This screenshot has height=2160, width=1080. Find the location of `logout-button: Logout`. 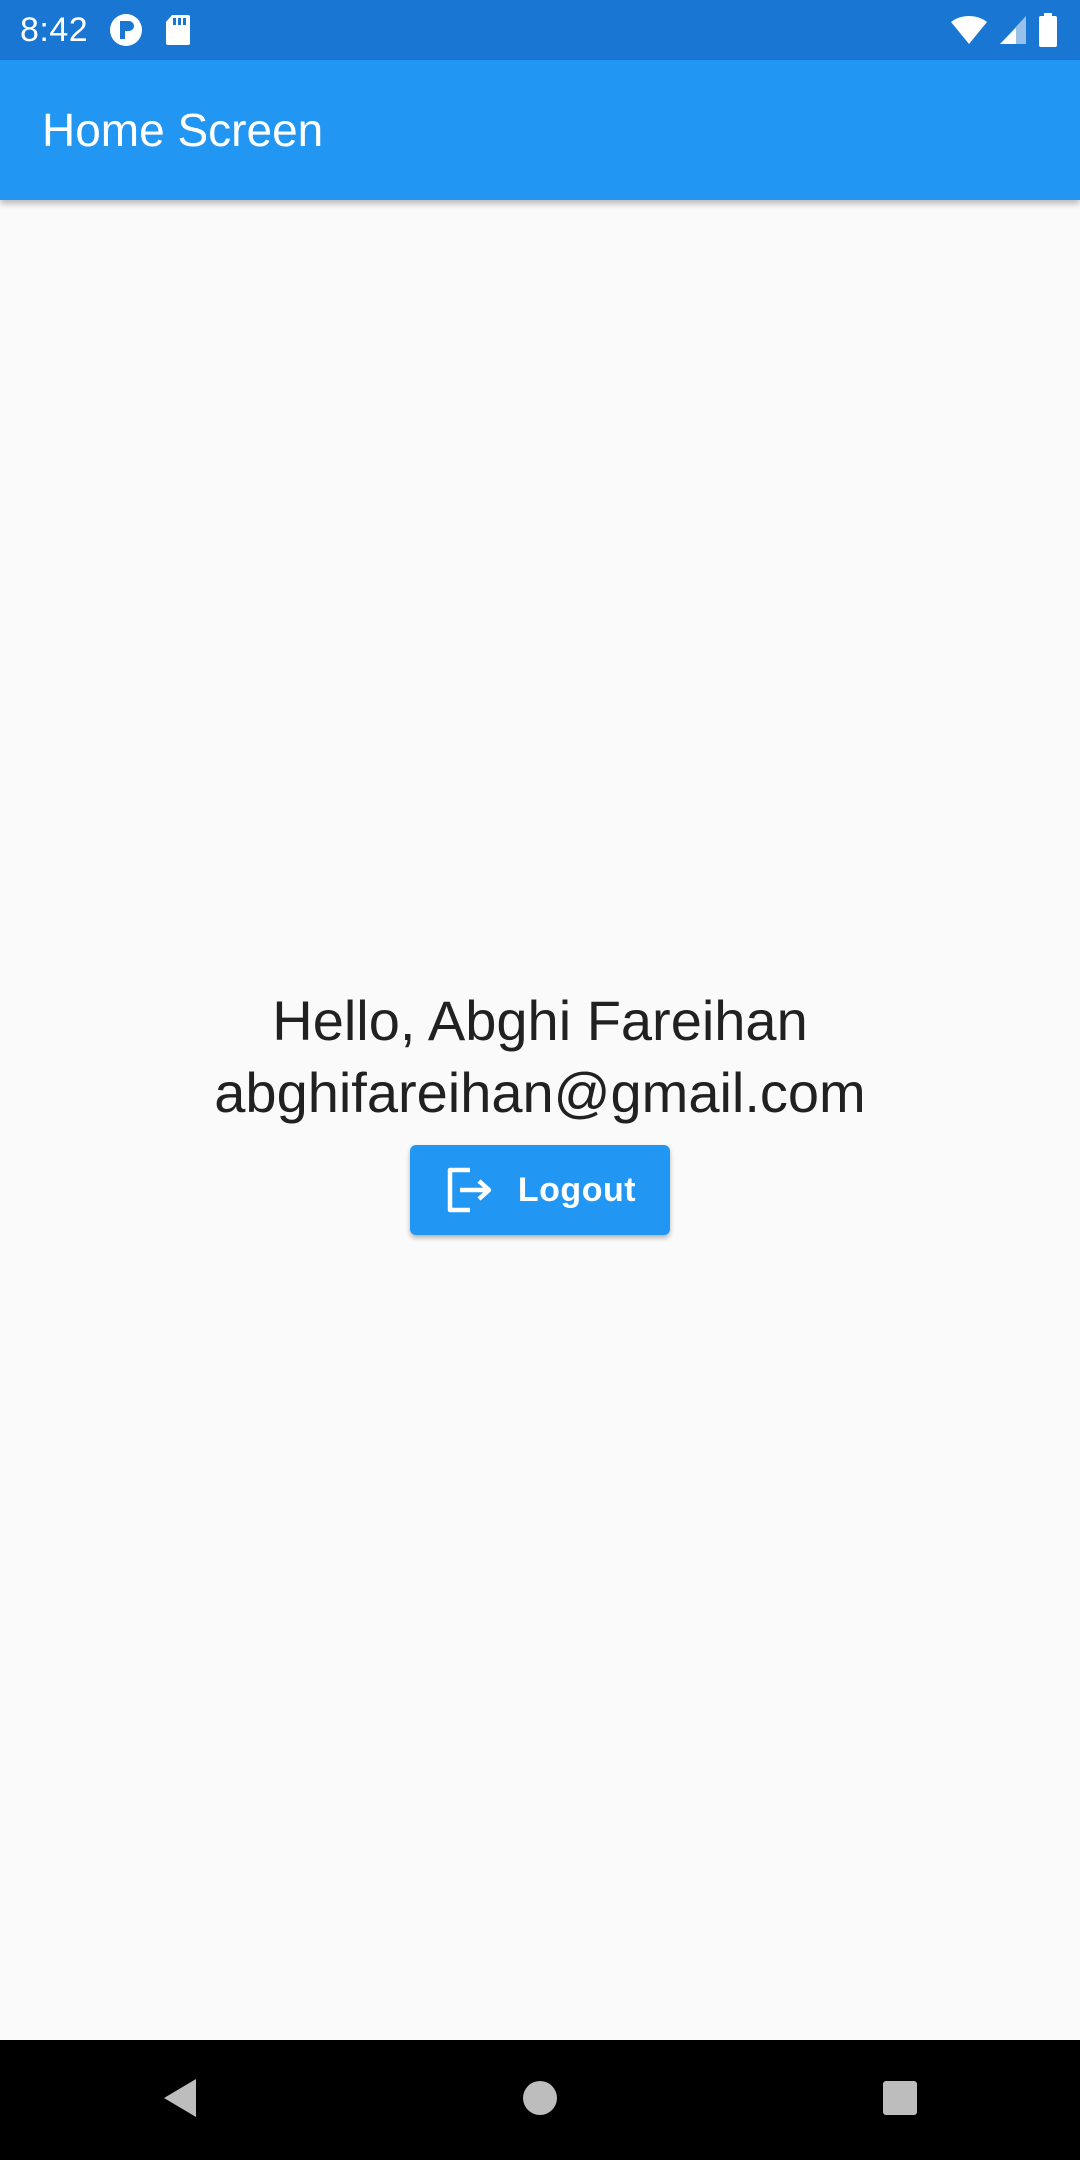

logout-button: Logout is located at coordinates (539, 1190).